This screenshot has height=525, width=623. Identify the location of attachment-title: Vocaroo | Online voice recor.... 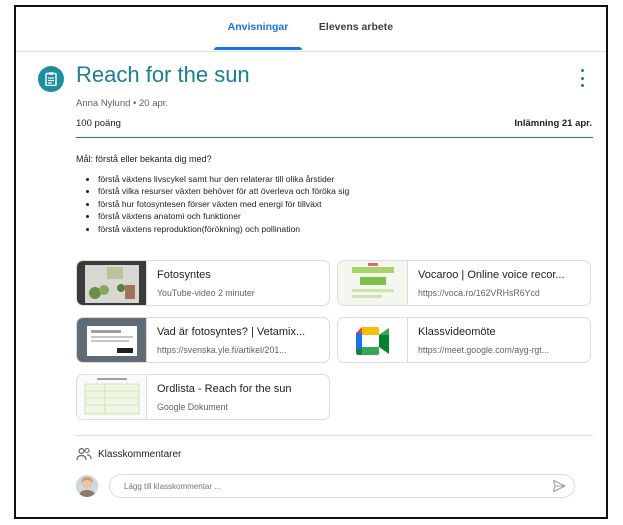
(491, 275).